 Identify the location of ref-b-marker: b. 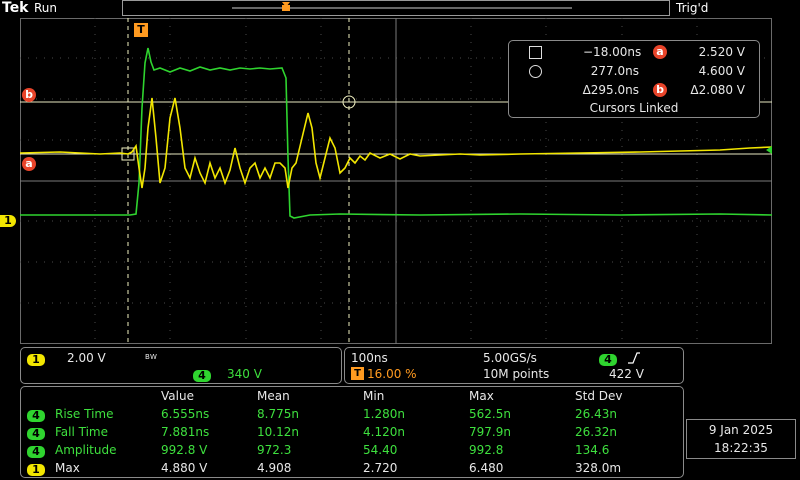
(29, 92).